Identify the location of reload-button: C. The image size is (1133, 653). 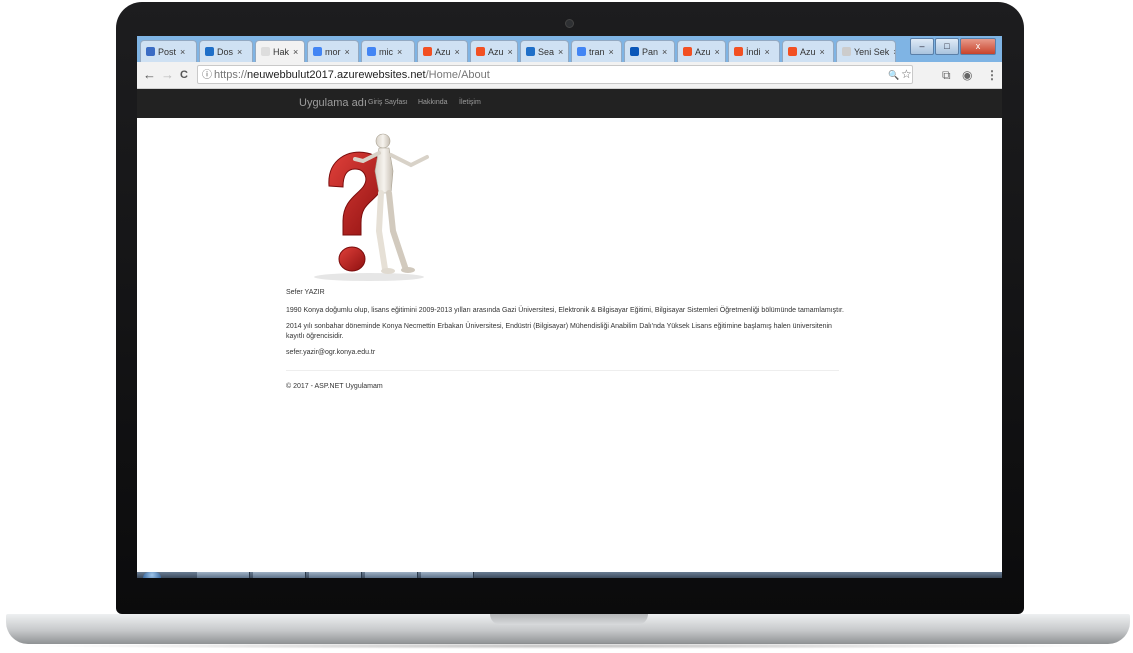
(184, 75).